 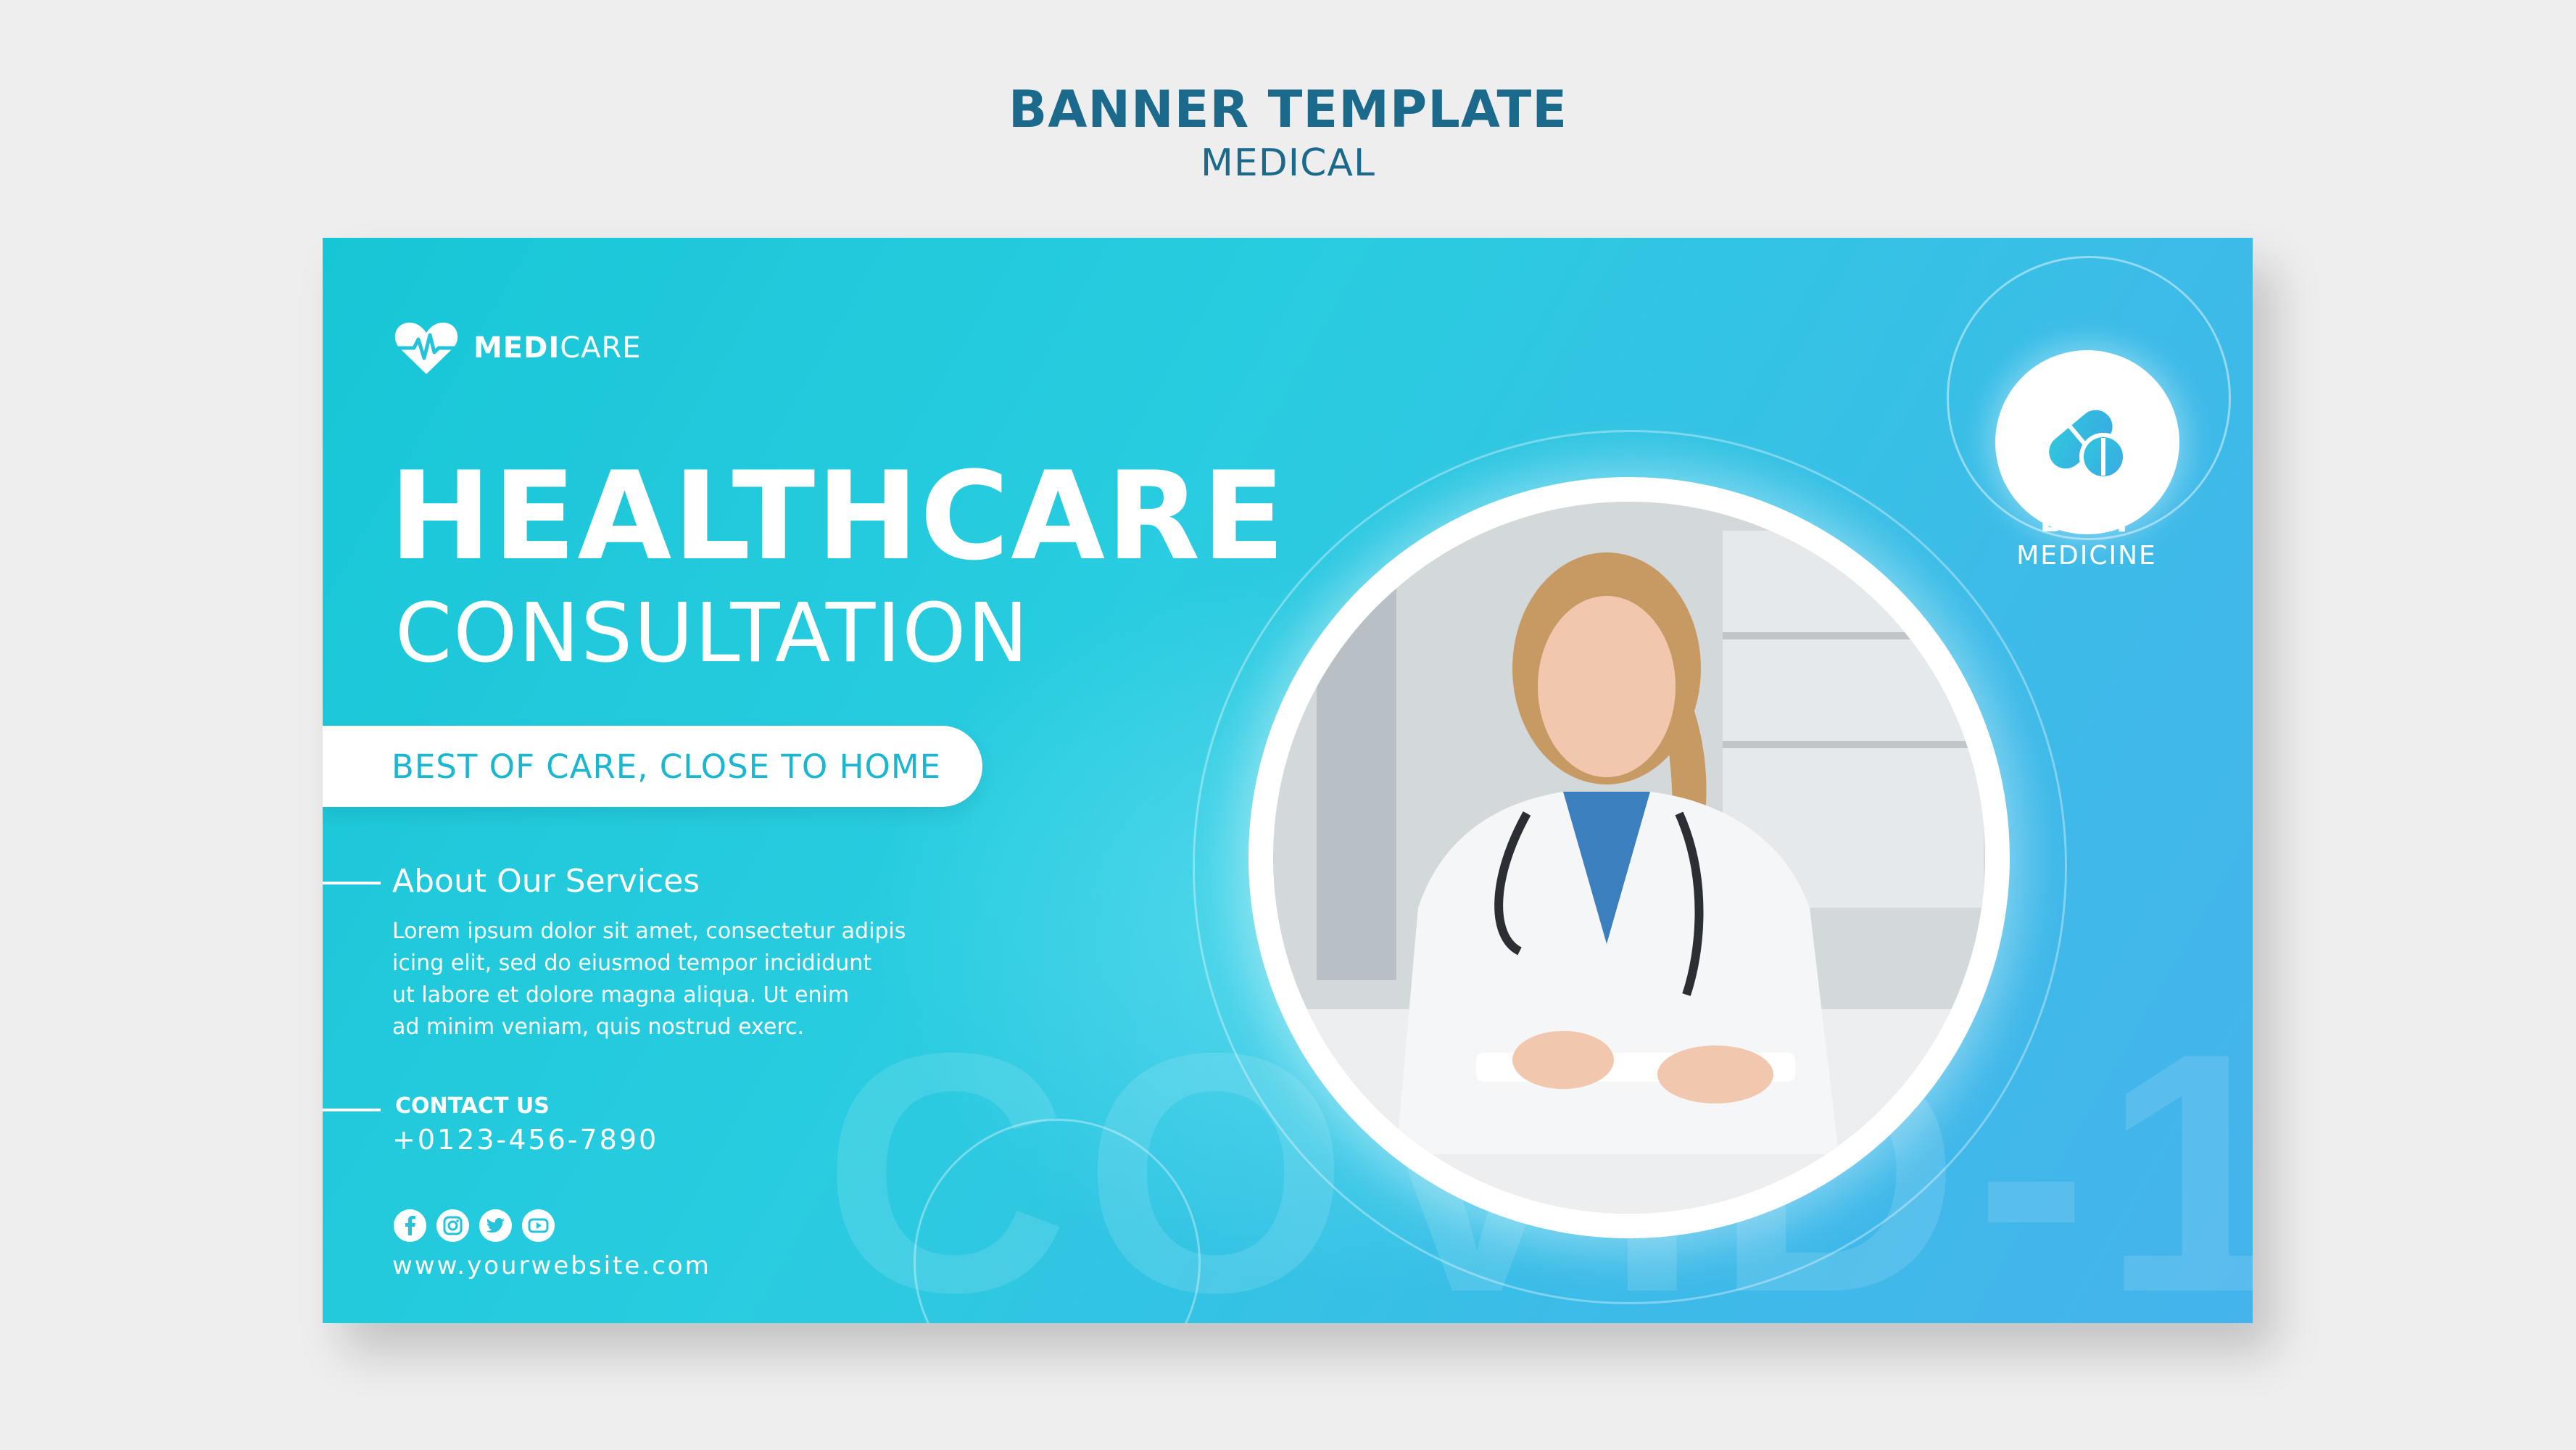 I want to click on badge-title: BEST, so click(x=2086, y=520).